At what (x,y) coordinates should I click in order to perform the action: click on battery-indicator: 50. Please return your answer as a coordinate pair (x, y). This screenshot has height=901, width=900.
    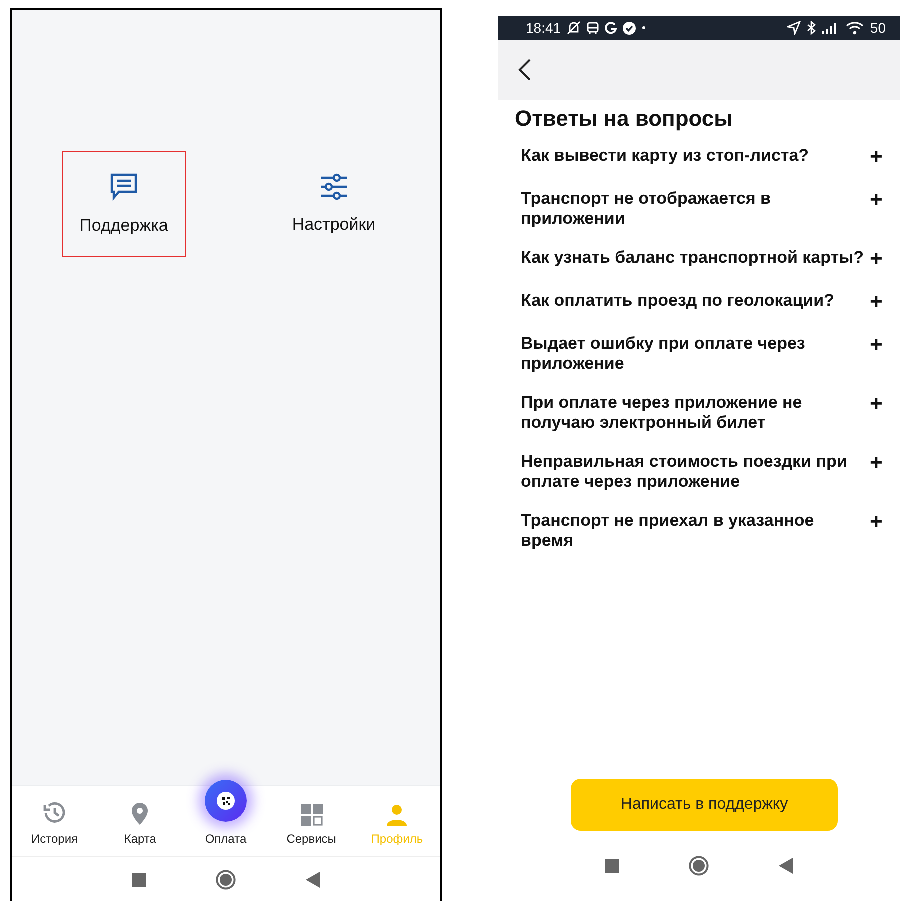
    Looking at the image, I should click on (878, 28).